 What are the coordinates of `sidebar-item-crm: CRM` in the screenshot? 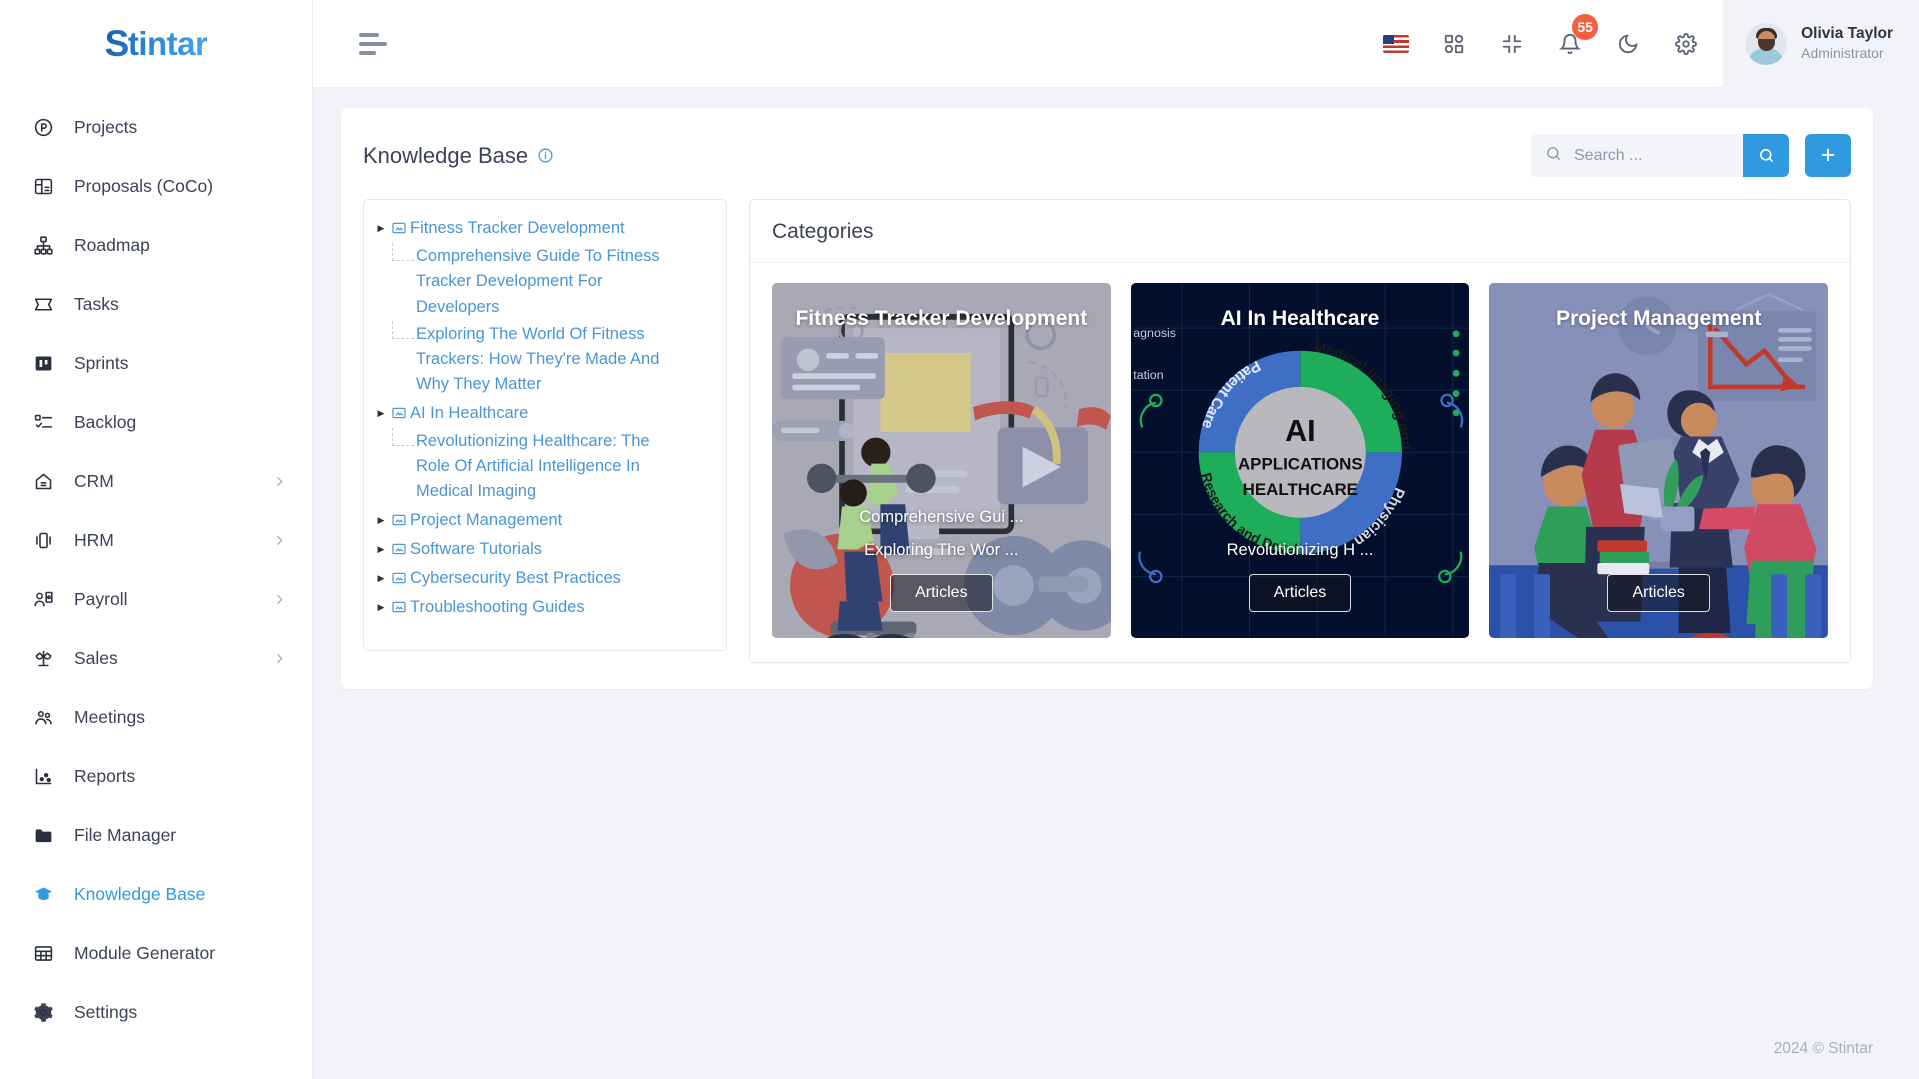 It's located at (156, 481).